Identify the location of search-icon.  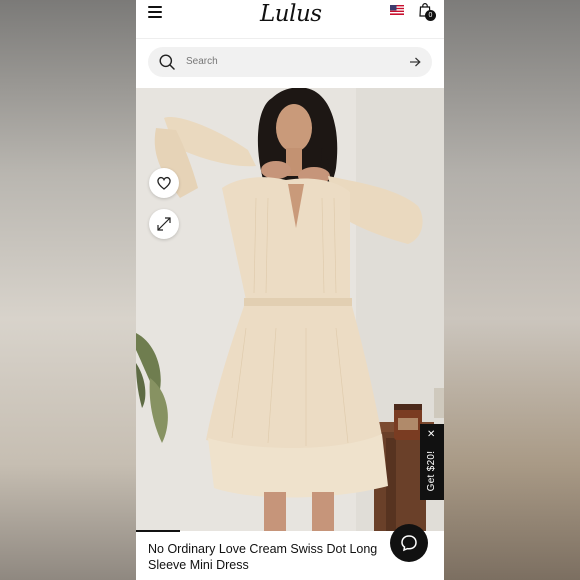
(167, 62).